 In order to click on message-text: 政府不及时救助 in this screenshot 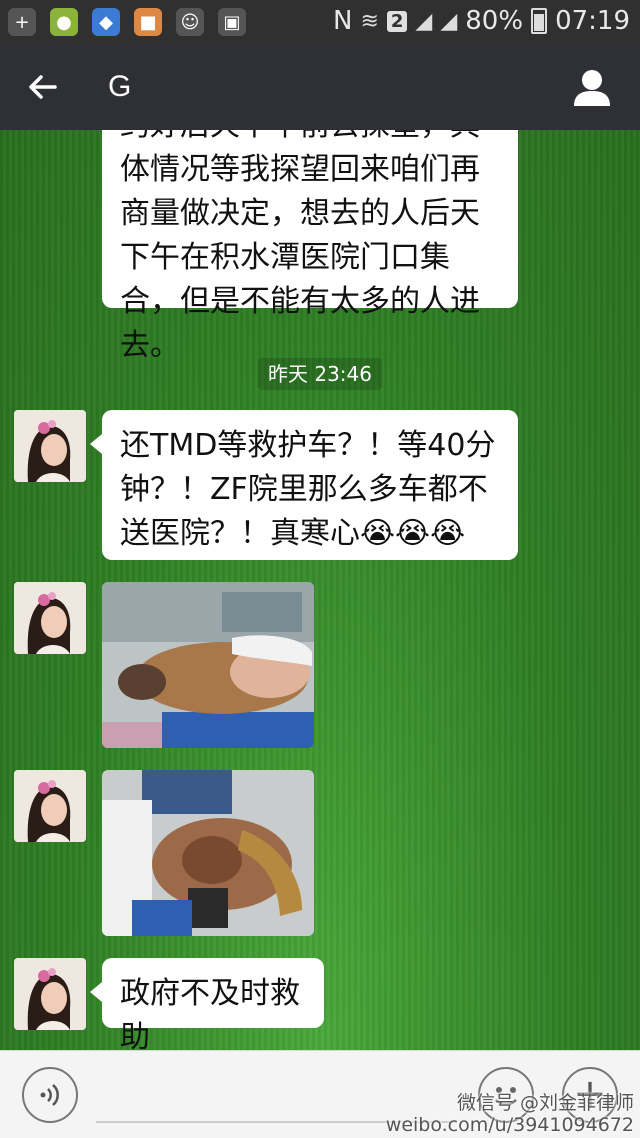, I will do `click(210, 1013)`.